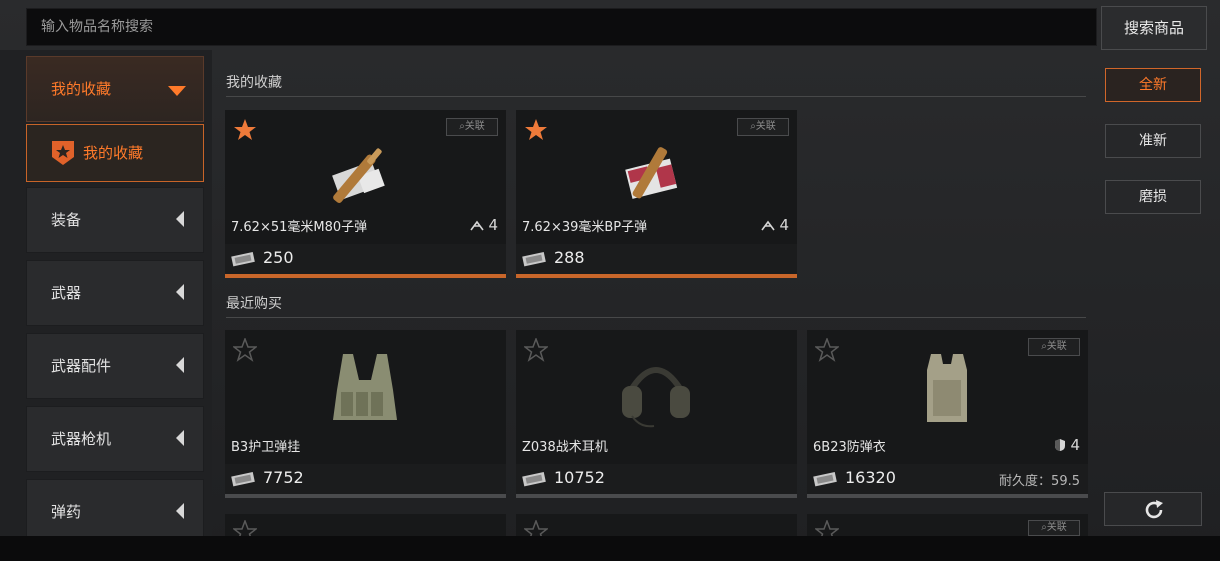 This screenshot has width=1220, height=561. What do you see at coordinates (870, 477) in the screenshot?
I see `item-price: 16320` at bounding box center [870, 477].